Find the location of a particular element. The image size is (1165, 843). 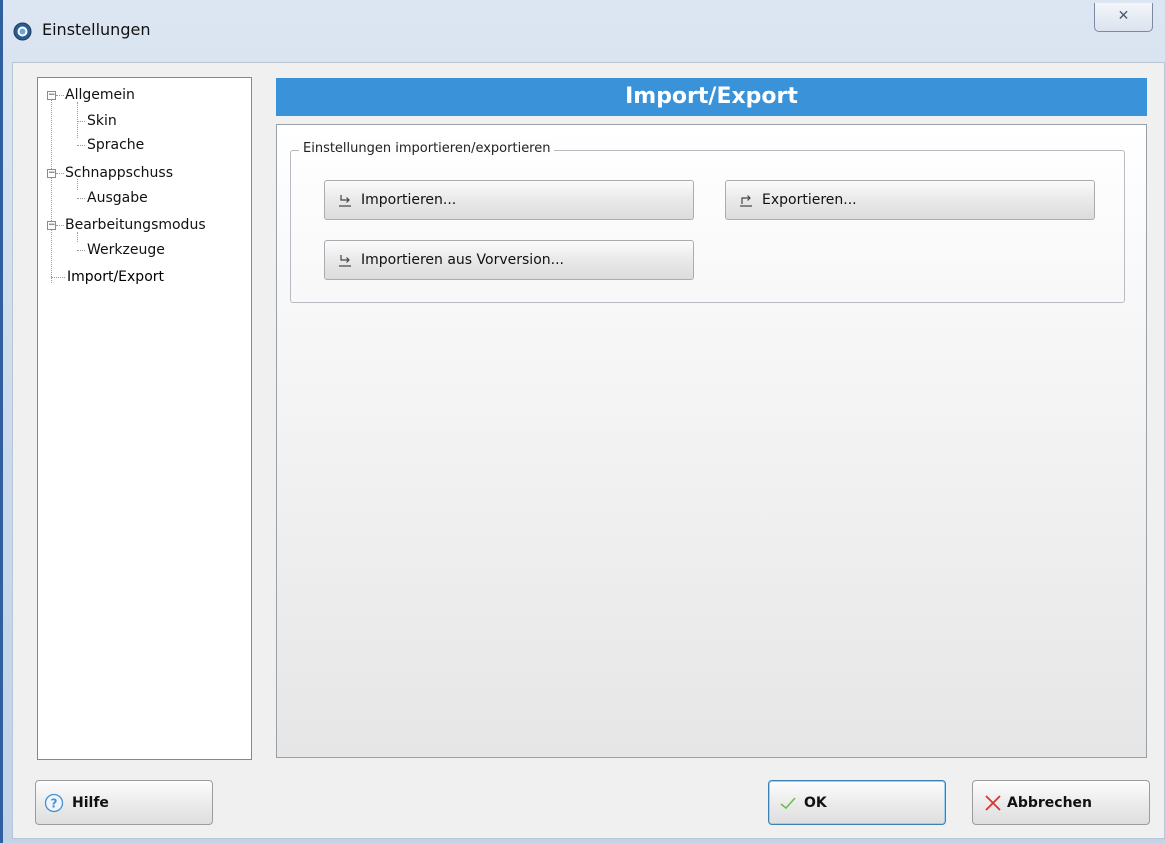

cancel-button-label: Abbrechen is located at coordinates (1050, 802).